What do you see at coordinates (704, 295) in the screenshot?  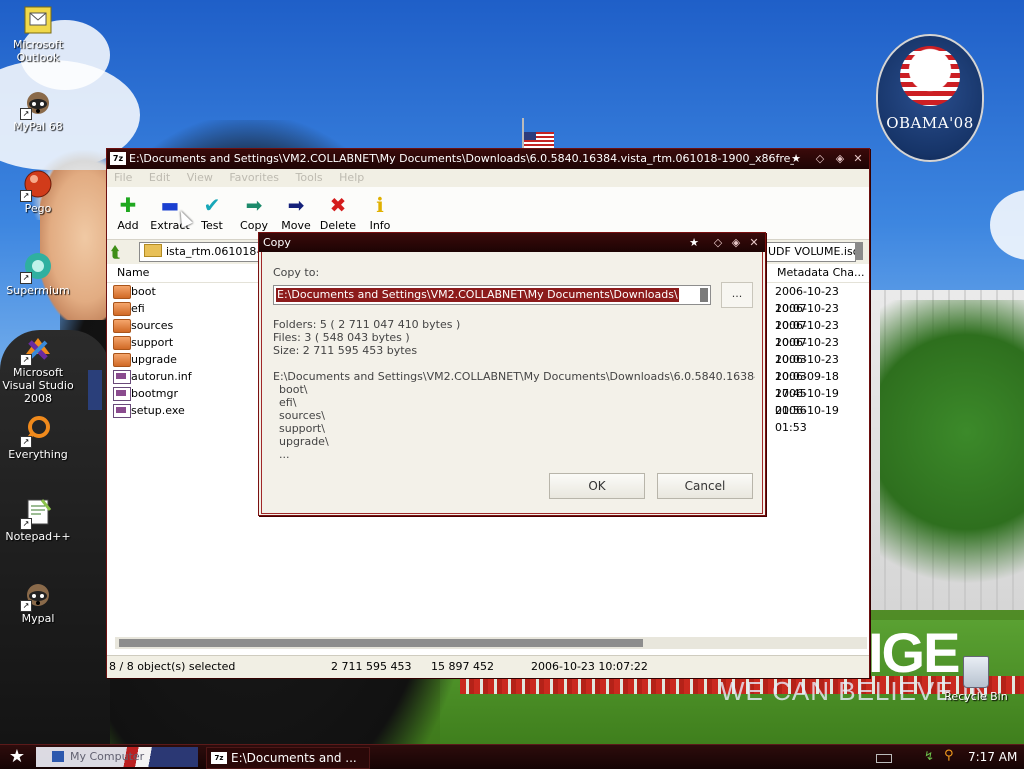 I see `path-dropdown-button` at bounding box center [704, 295].